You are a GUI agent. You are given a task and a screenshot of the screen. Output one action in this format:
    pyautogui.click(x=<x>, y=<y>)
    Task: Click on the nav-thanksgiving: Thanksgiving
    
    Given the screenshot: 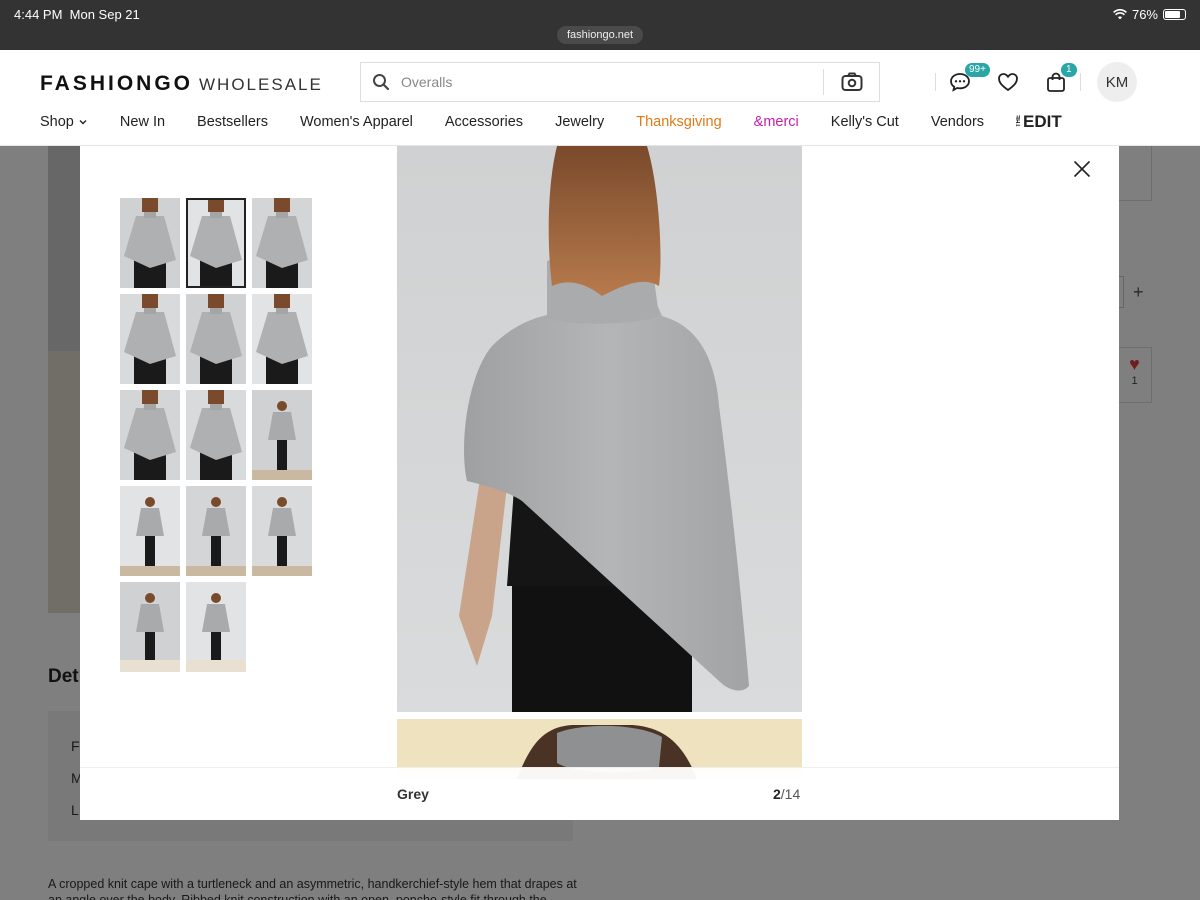 What is the action you would take?
    pyautogui.click(x=678, y=123)
    